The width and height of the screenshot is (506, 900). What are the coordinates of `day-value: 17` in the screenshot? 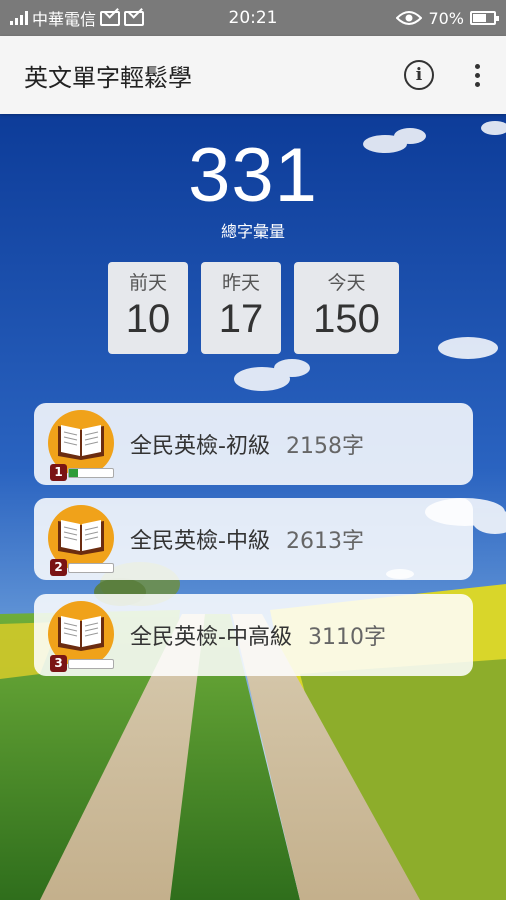 It's located at (241, 319).